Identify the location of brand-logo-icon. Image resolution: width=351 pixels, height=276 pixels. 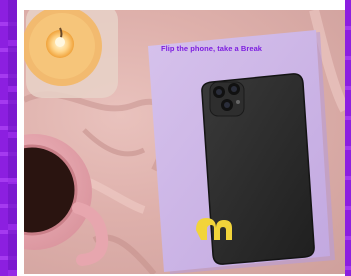
(214, 229).